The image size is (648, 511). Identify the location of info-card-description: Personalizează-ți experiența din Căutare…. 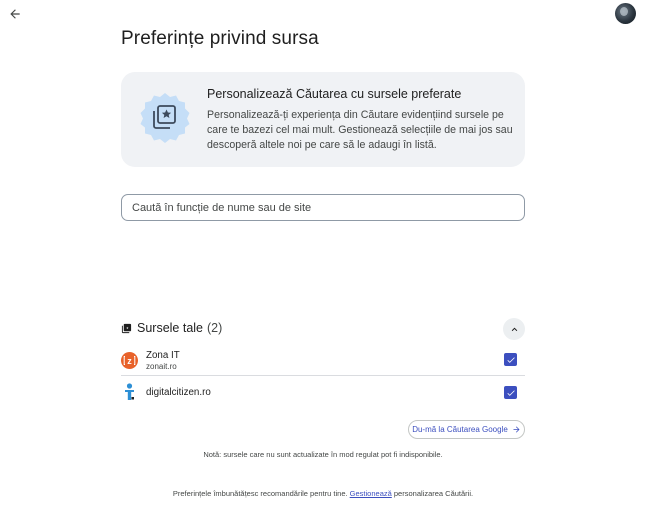
(360, 130).